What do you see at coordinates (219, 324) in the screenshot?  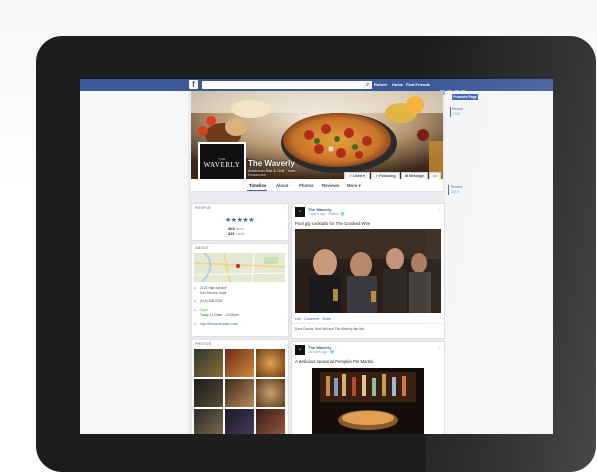 I see `website-link: http://thewaverlydsm.com/` at bounding box center [219, 324].